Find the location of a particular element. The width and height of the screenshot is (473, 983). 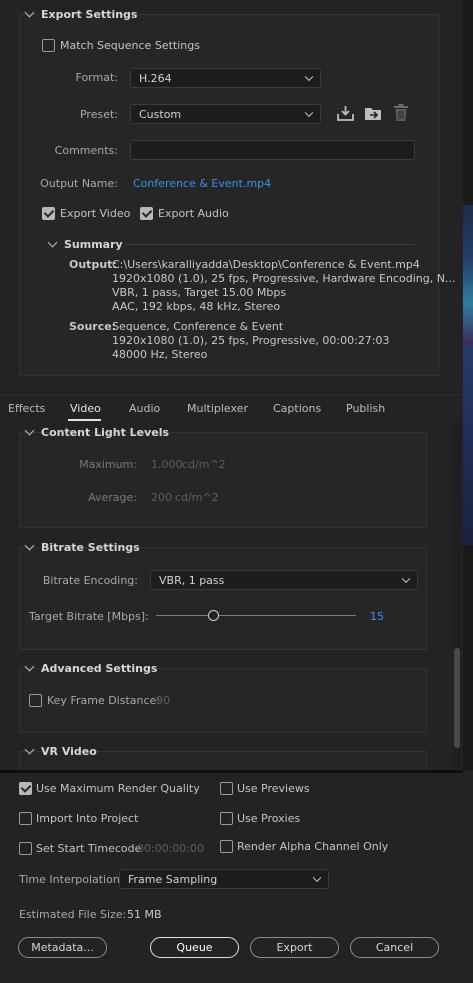

preset-value: Custom is located at coordinates (160, 114).